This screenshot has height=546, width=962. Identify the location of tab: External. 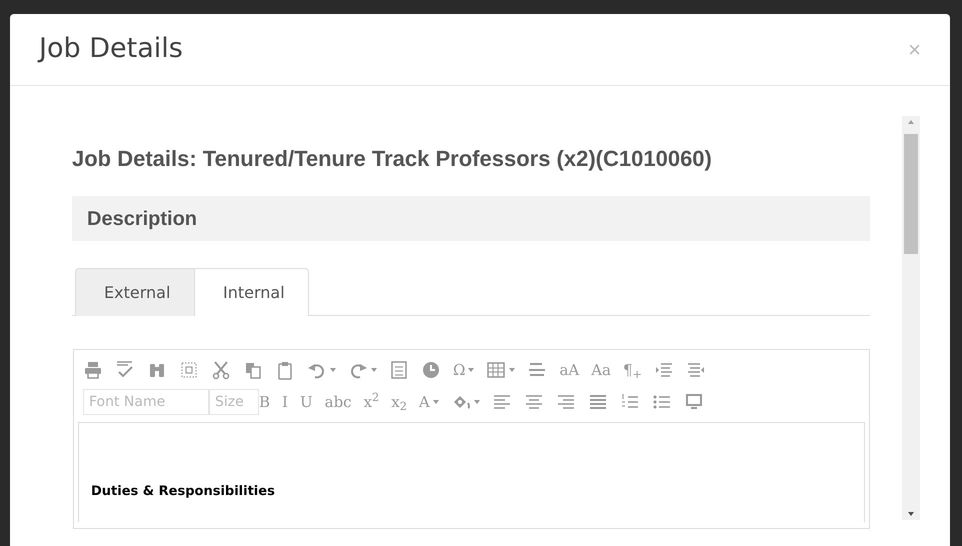
(135, 292).